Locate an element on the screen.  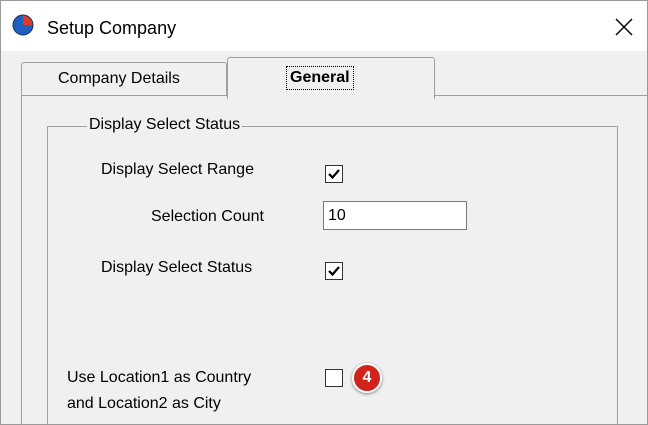
window-title: Setup Company is located at coordinates (112, 28).